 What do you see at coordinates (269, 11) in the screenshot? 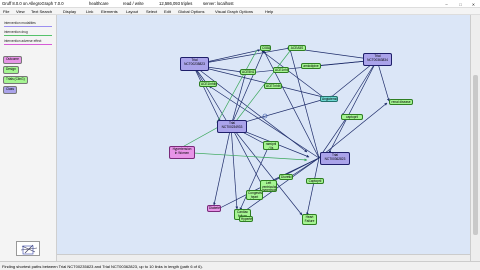
I see `menu-help: Help` at bounding box center [269, 11].